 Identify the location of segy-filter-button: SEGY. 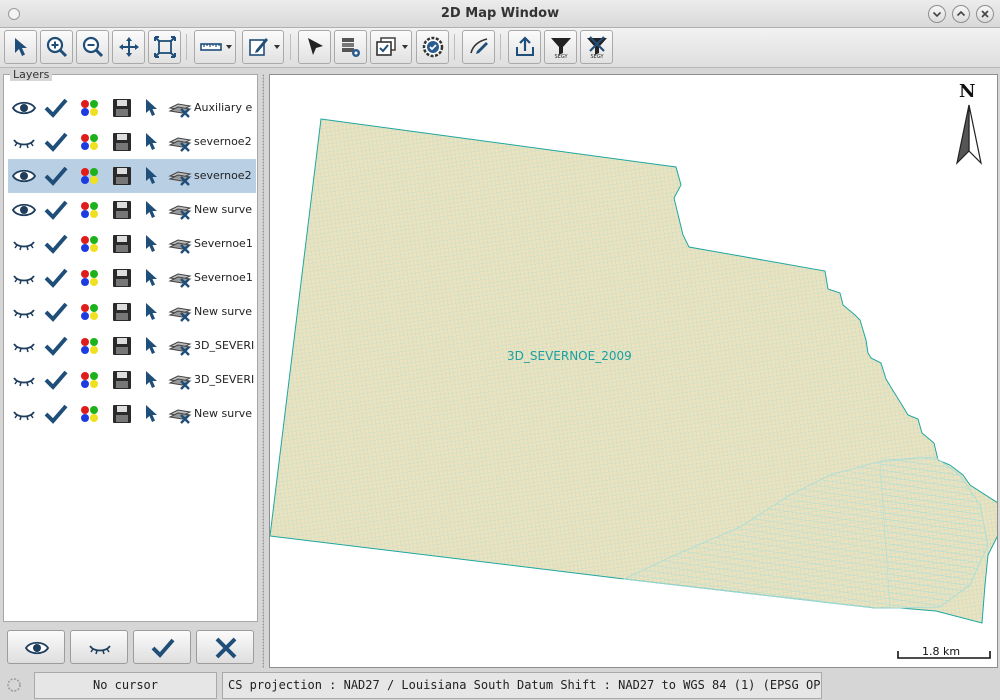
(560, 47).